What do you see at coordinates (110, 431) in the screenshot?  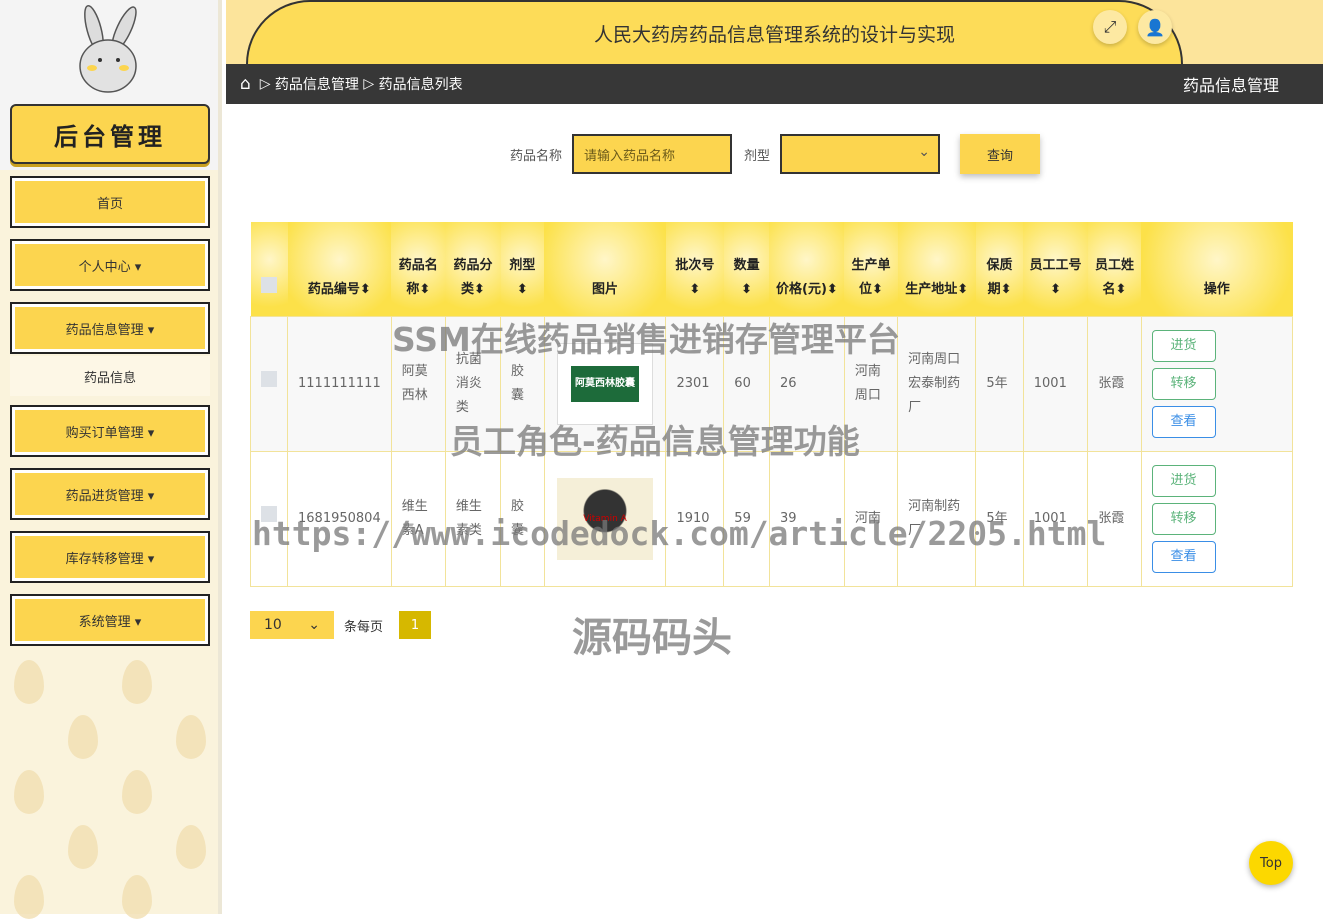 I see `sidebar-item-orders: 购买订单管理 ▾` at bounding box center [110, 431].